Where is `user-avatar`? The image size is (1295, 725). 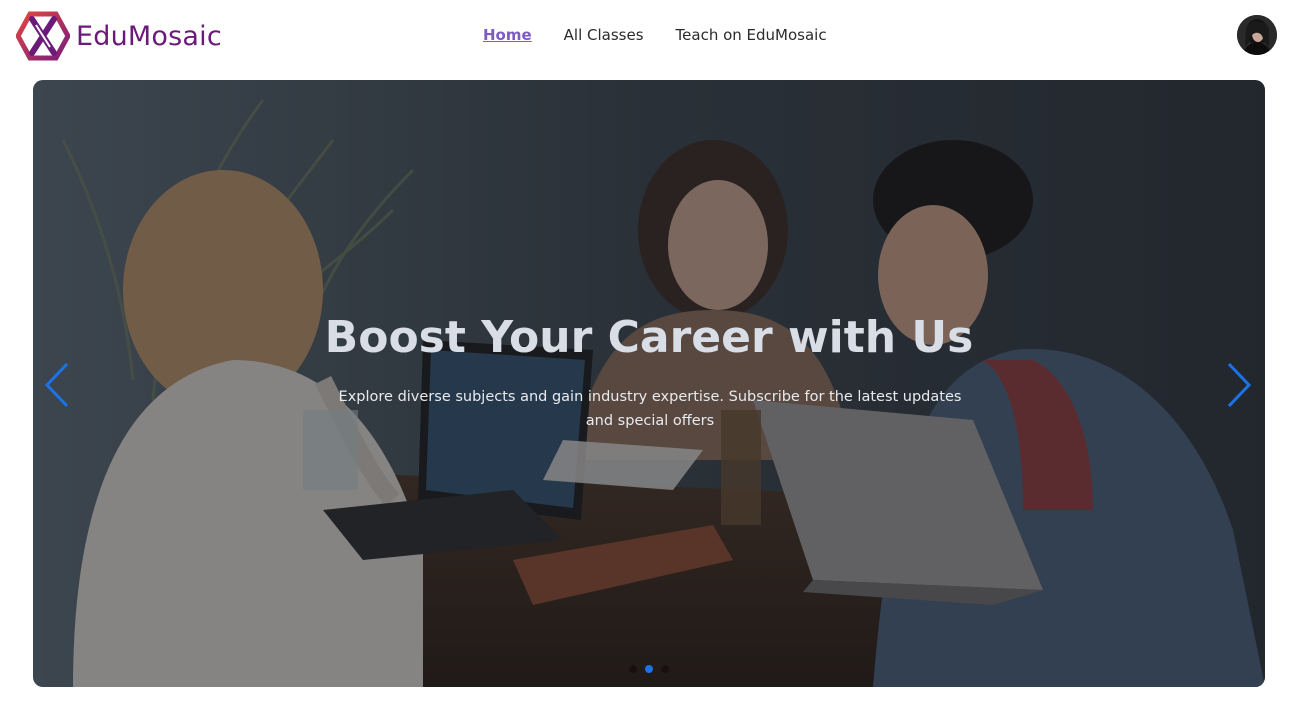
user-avatar is located at coordinates (1257, 35).